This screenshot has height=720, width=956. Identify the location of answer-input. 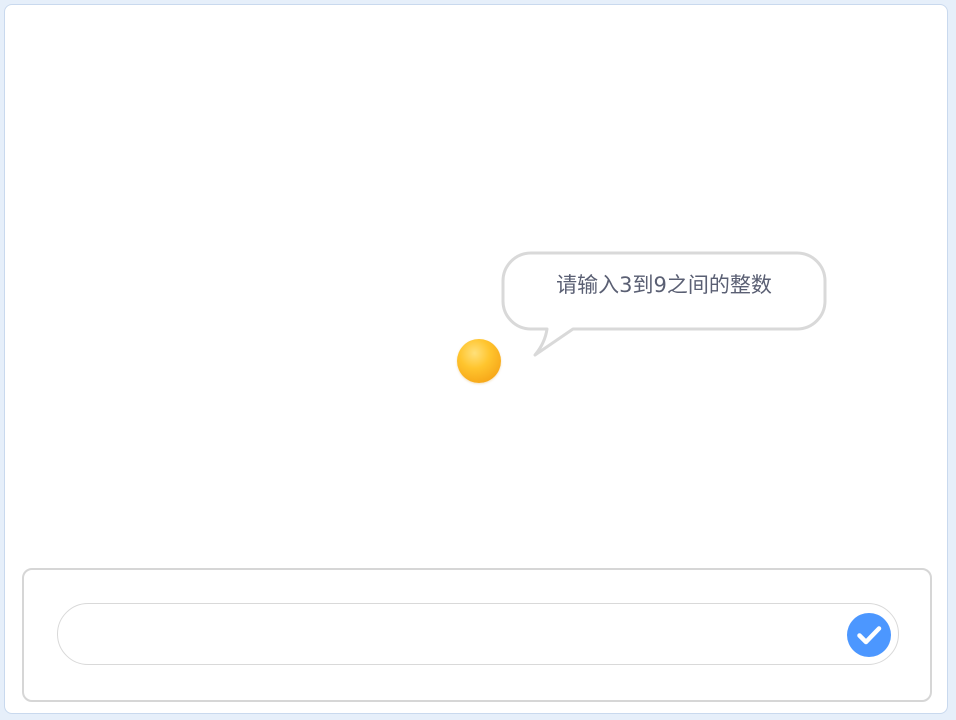
(478, 634).